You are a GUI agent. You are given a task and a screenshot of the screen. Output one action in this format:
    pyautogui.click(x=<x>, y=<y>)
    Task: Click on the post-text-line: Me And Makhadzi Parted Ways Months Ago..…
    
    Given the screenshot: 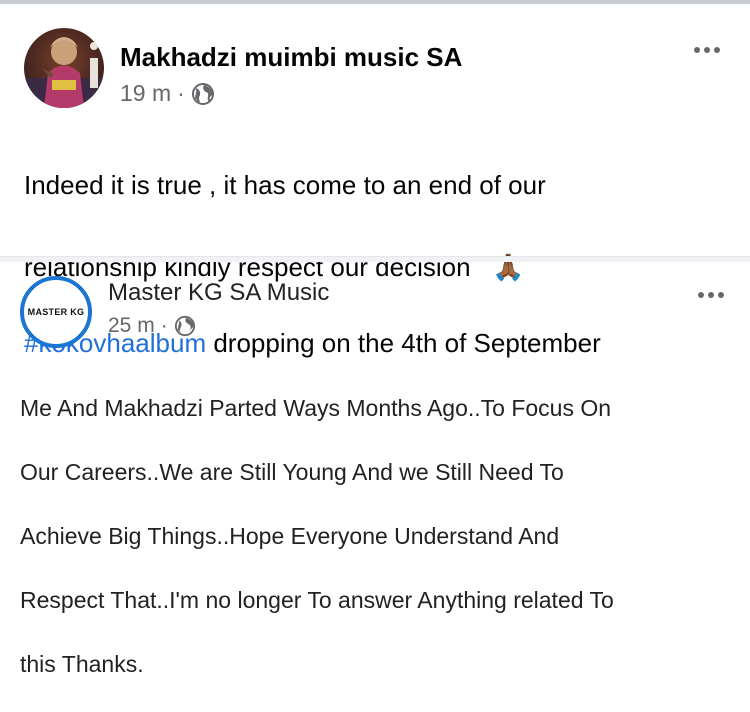 What is the action you would take?
    pyautogui.click(x=316, y=408)
    